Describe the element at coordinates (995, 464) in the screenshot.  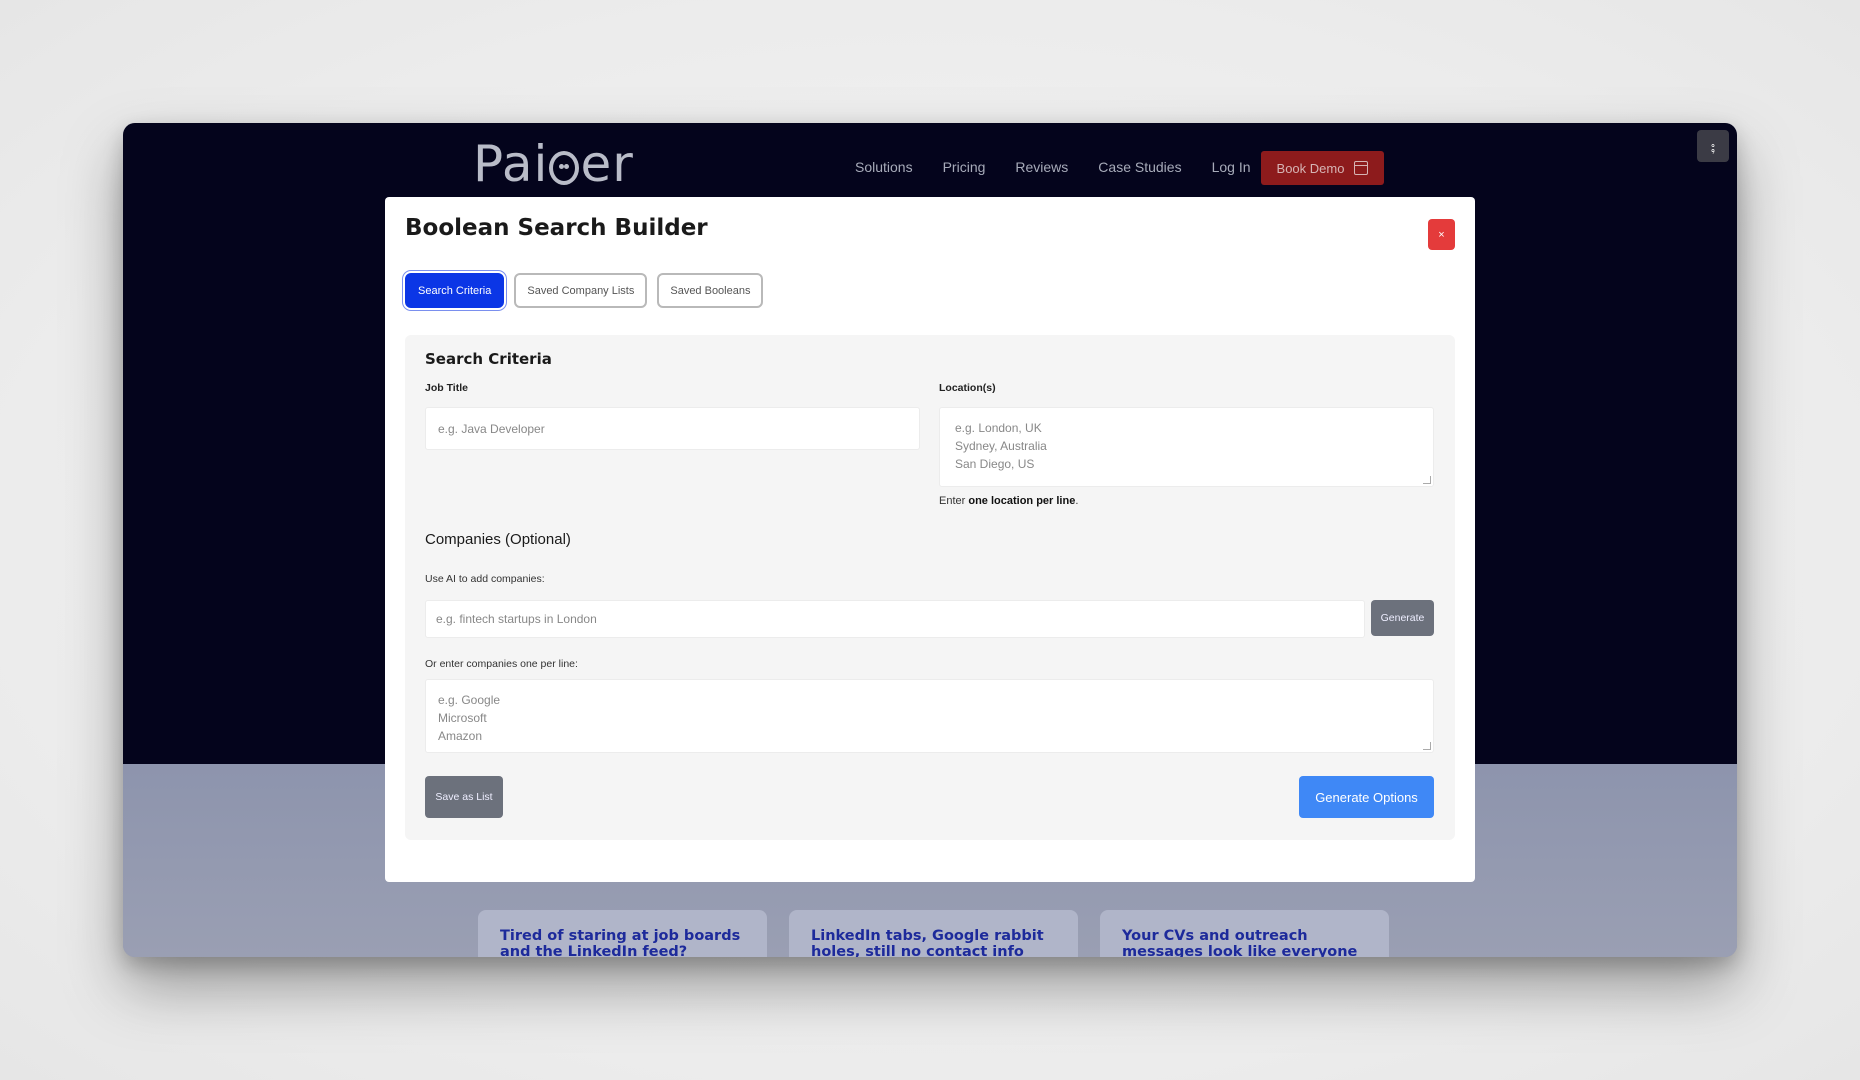
I see `locations-placeholder-line: San Diego, US` at that location.